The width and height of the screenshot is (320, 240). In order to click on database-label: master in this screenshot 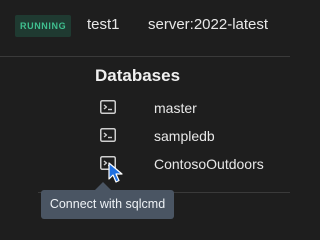, I will do `click(175, 108)`.